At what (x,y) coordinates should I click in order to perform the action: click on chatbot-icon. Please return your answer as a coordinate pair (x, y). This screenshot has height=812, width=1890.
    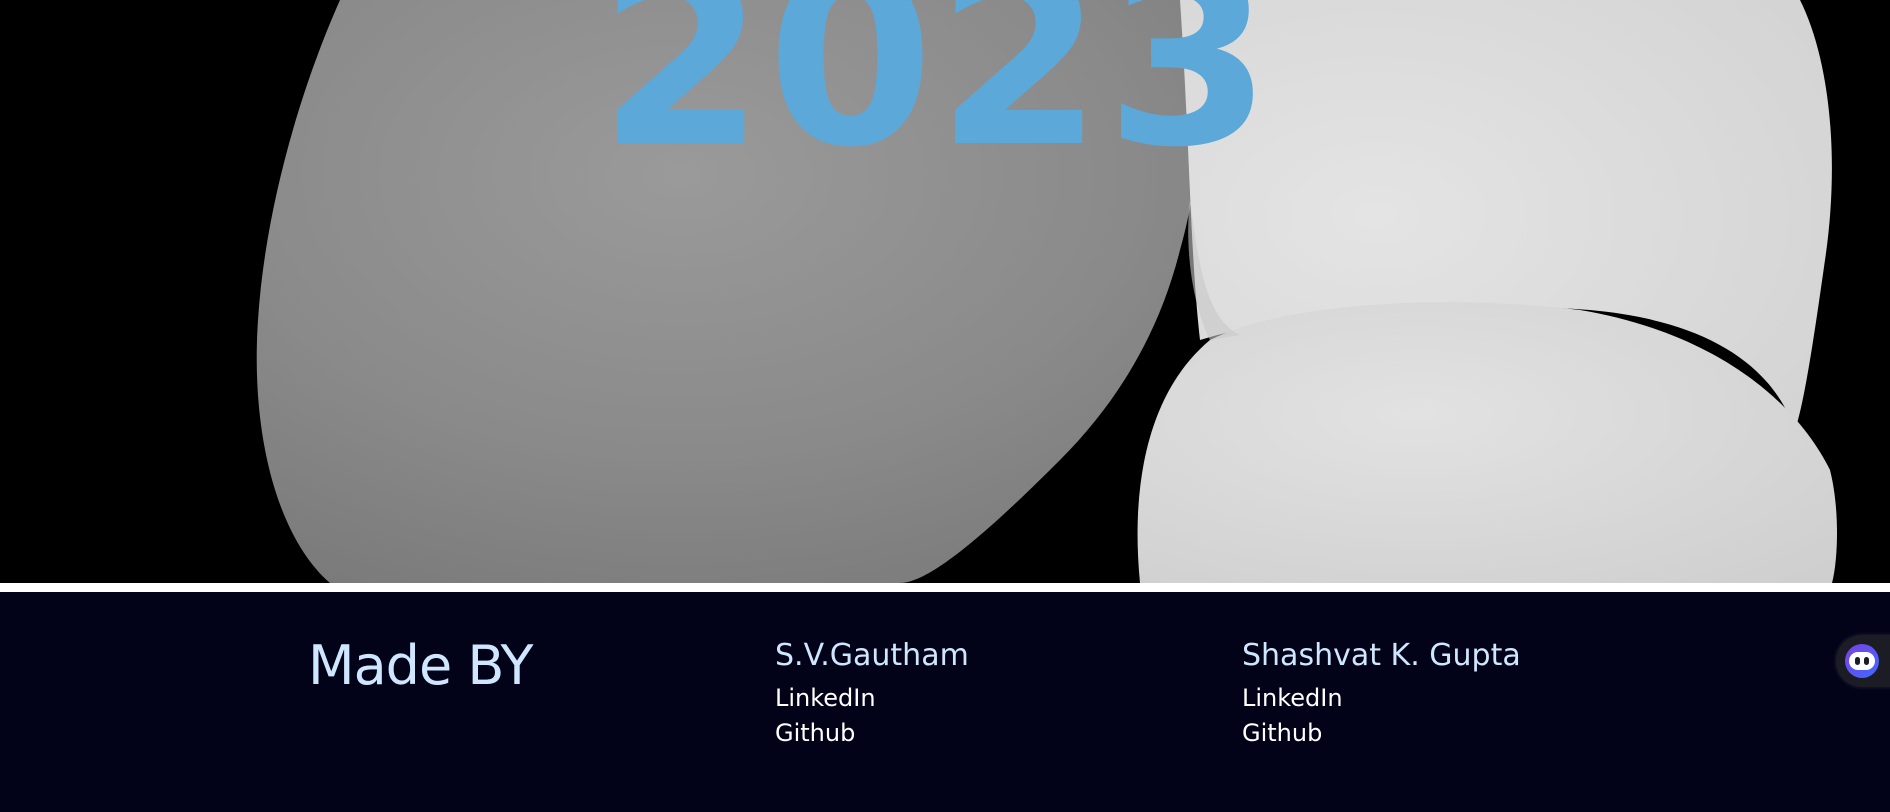
    Looking at the image, I should click on (1862, 661).